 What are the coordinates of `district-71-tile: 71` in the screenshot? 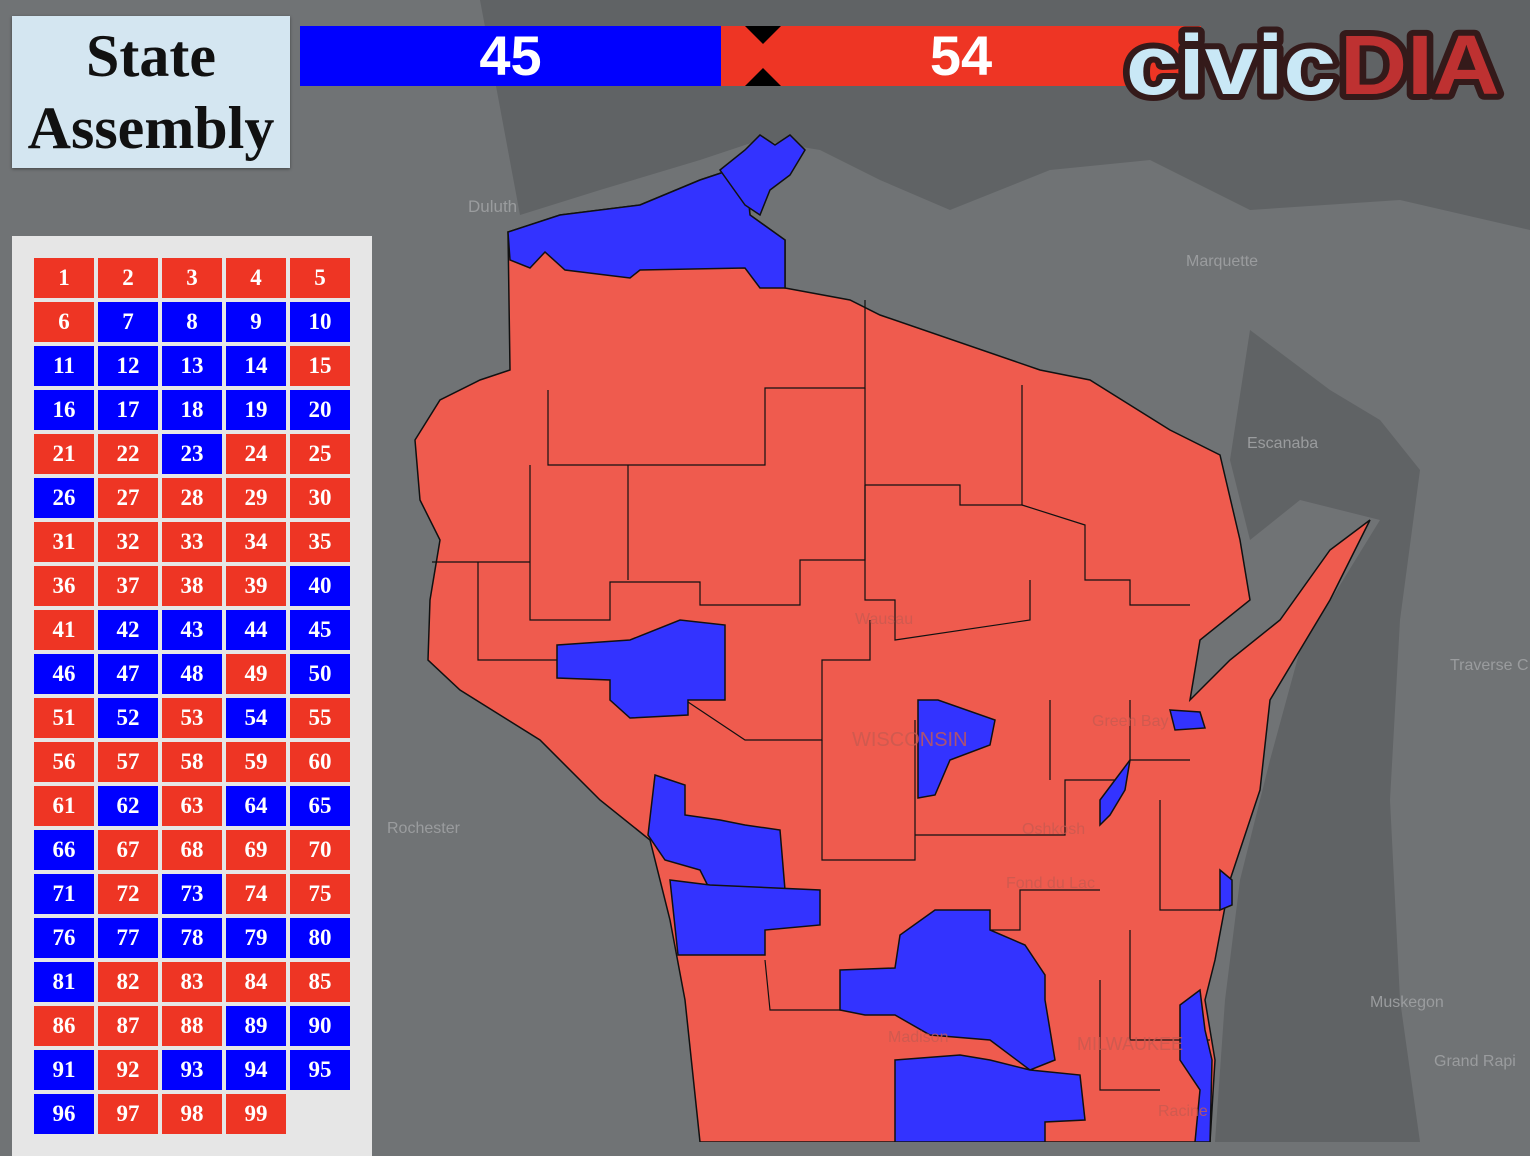 It's located at (64, 894).